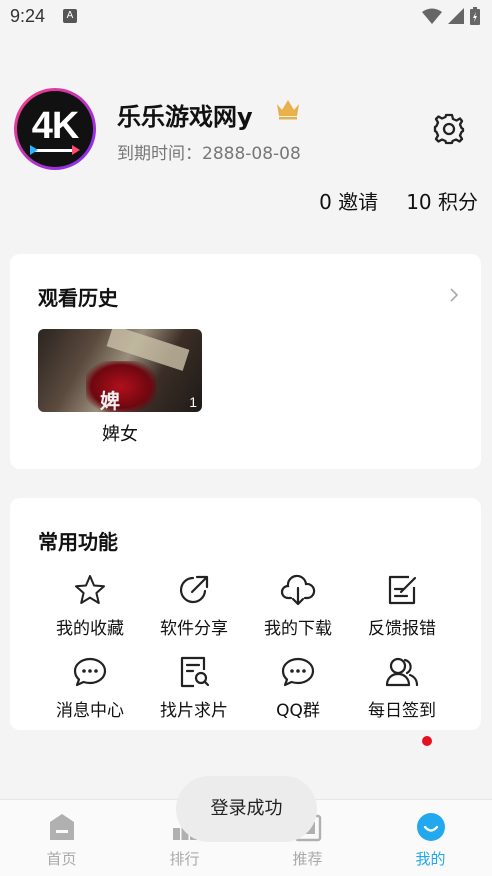 The width and height of the screenshot is (492, 876). Describe the element at coordinates (55, 150) in the screenshot. I see `avatar-progress-bar` at that location.